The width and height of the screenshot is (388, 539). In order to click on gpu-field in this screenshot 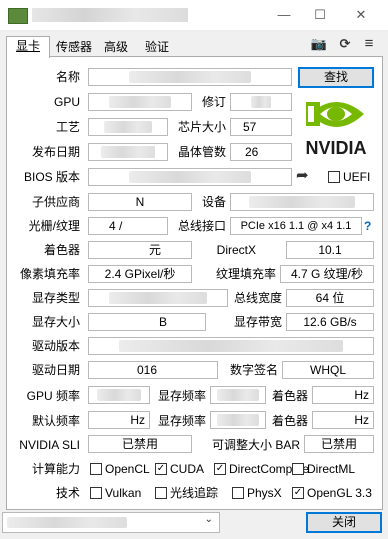, I will do `click(140, 102)`.